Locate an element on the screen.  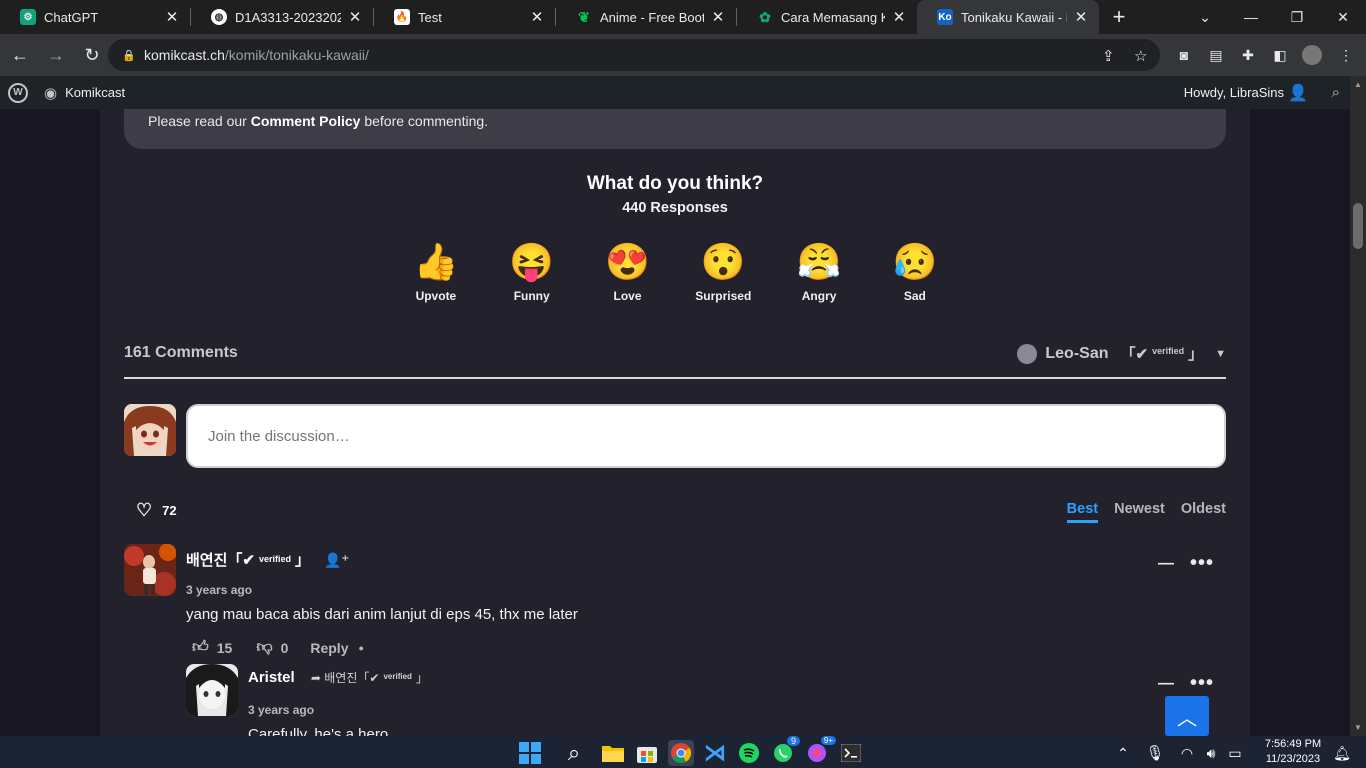
sort-oldest: Oldest is located at coordinates (1203, 512).